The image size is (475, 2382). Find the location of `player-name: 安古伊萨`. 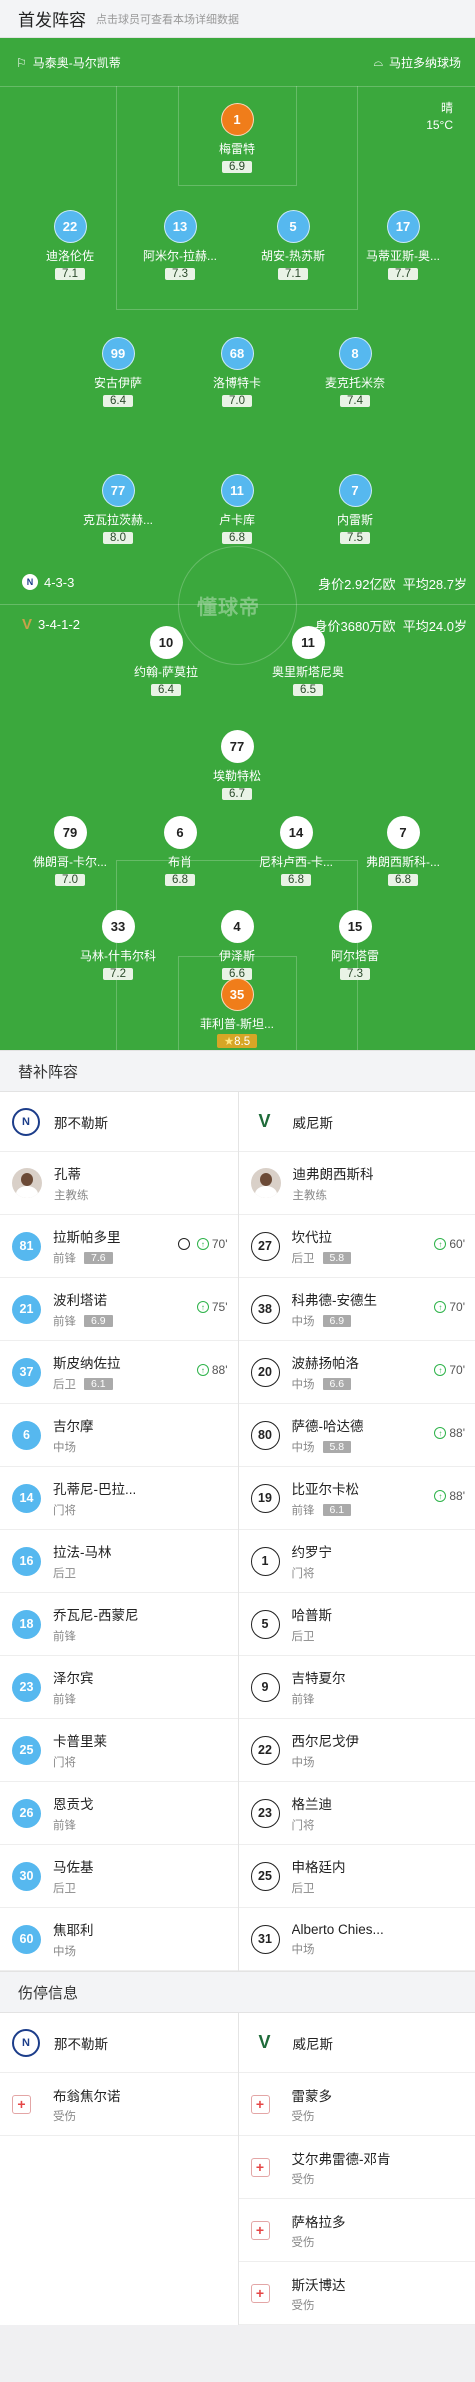

player-name: 安古伊萨 is located at coordinates (117, 383).